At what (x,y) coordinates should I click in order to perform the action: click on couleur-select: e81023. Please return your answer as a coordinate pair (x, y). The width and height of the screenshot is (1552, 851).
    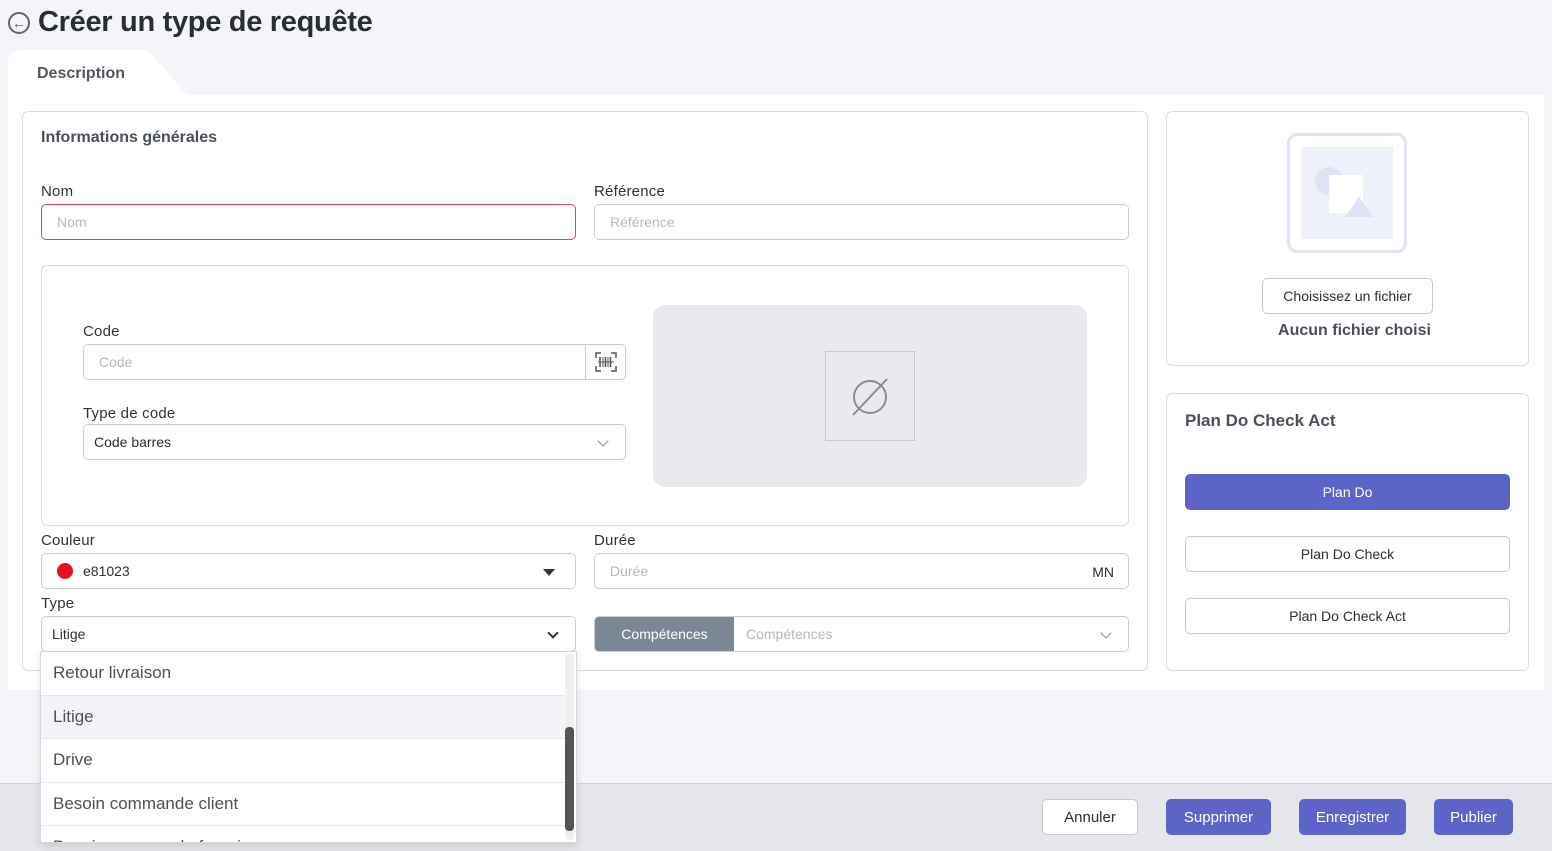
    Looking at the image, I should click on (308, 571).